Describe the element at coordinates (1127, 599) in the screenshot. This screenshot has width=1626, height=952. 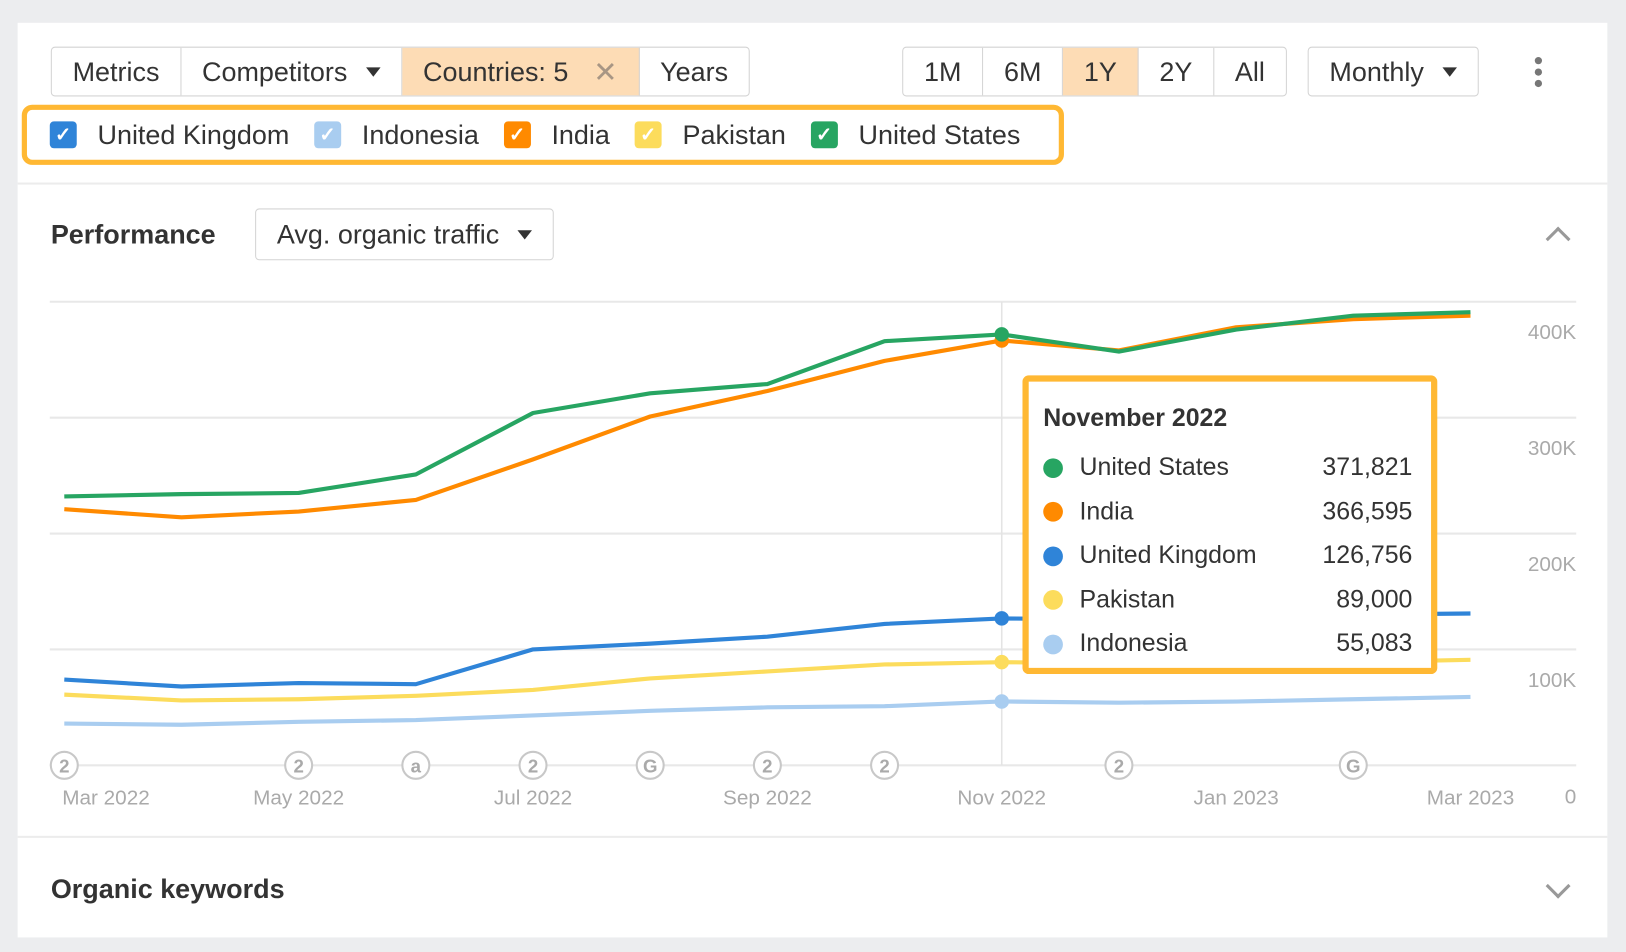
I see `tooltip-series-name: Pakistan` at that location.